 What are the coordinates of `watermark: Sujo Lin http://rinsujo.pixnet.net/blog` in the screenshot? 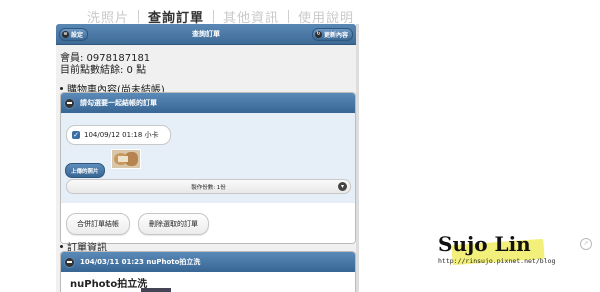 It's located at (493, 253).